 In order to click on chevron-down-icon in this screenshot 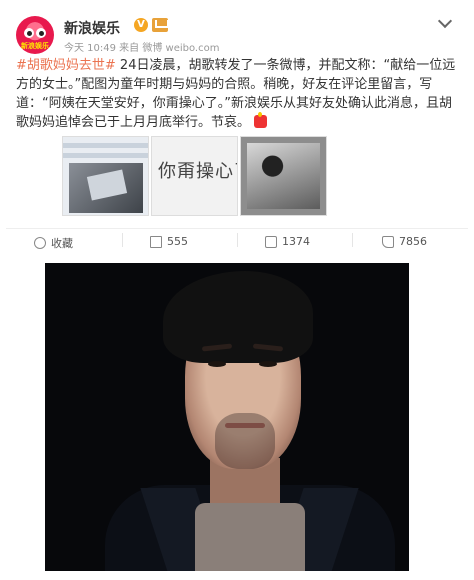, I will do `click(445, 21)`.